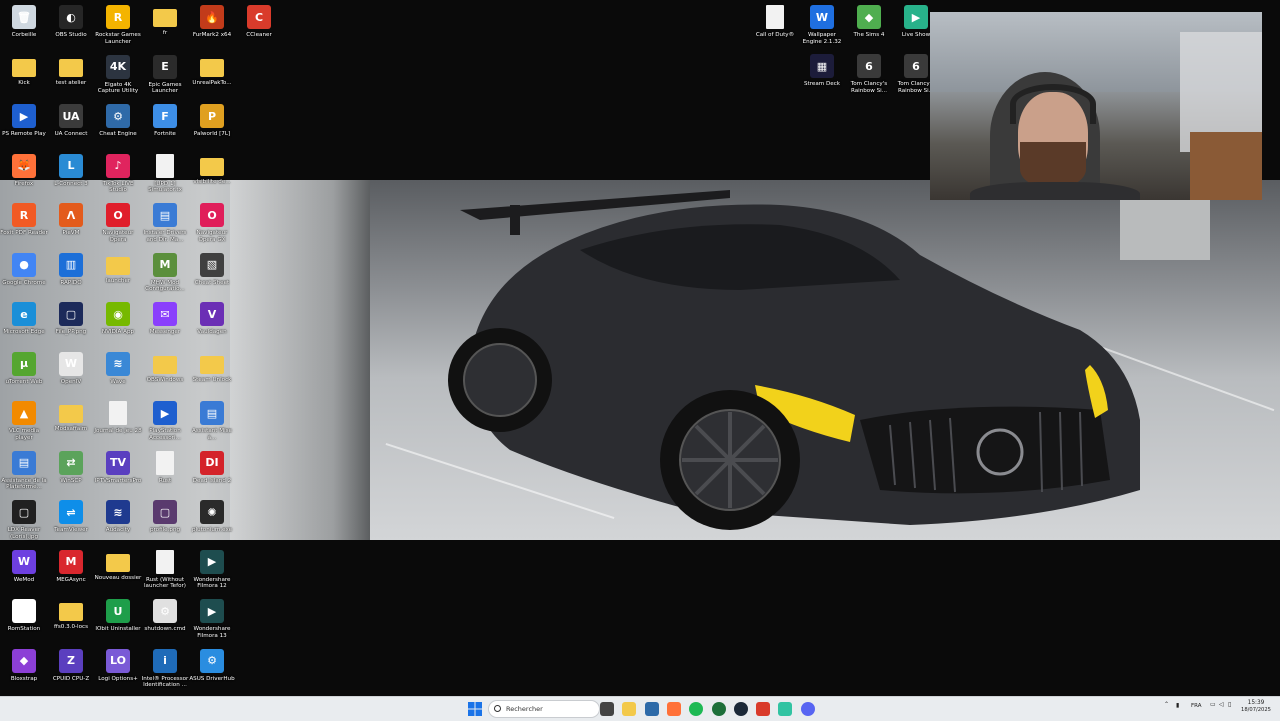 Image resolution: width=1280 pixels, height=721 pixels. Describe the element at coordinates (165, 318) in the screenshot. I see `desktop-shortcut: ✉ Messenger` at that location.